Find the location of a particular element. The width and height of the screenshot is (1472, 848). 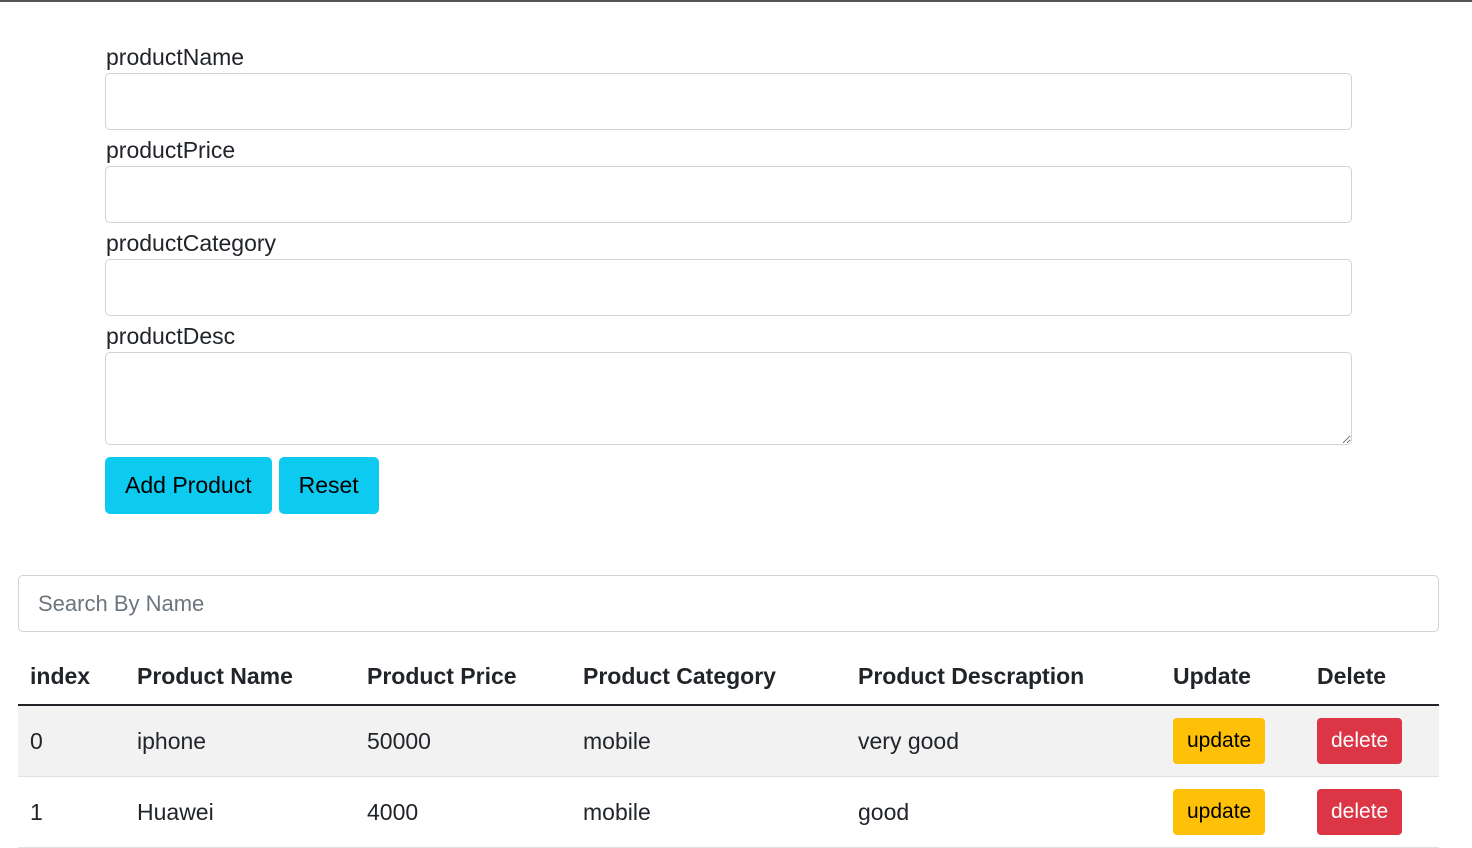

header-index: index is located at coordinates (71, 677).